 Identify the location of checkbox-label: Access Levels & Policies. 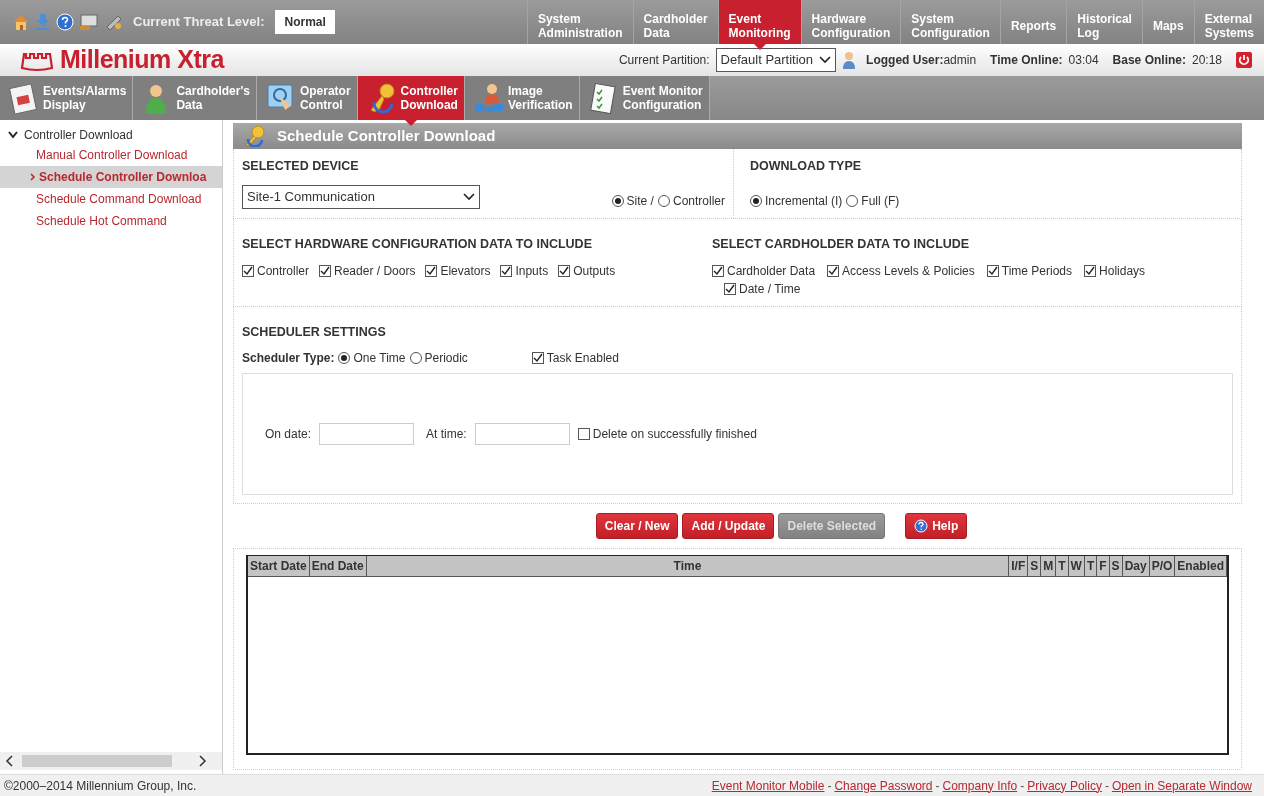
(908, 271).